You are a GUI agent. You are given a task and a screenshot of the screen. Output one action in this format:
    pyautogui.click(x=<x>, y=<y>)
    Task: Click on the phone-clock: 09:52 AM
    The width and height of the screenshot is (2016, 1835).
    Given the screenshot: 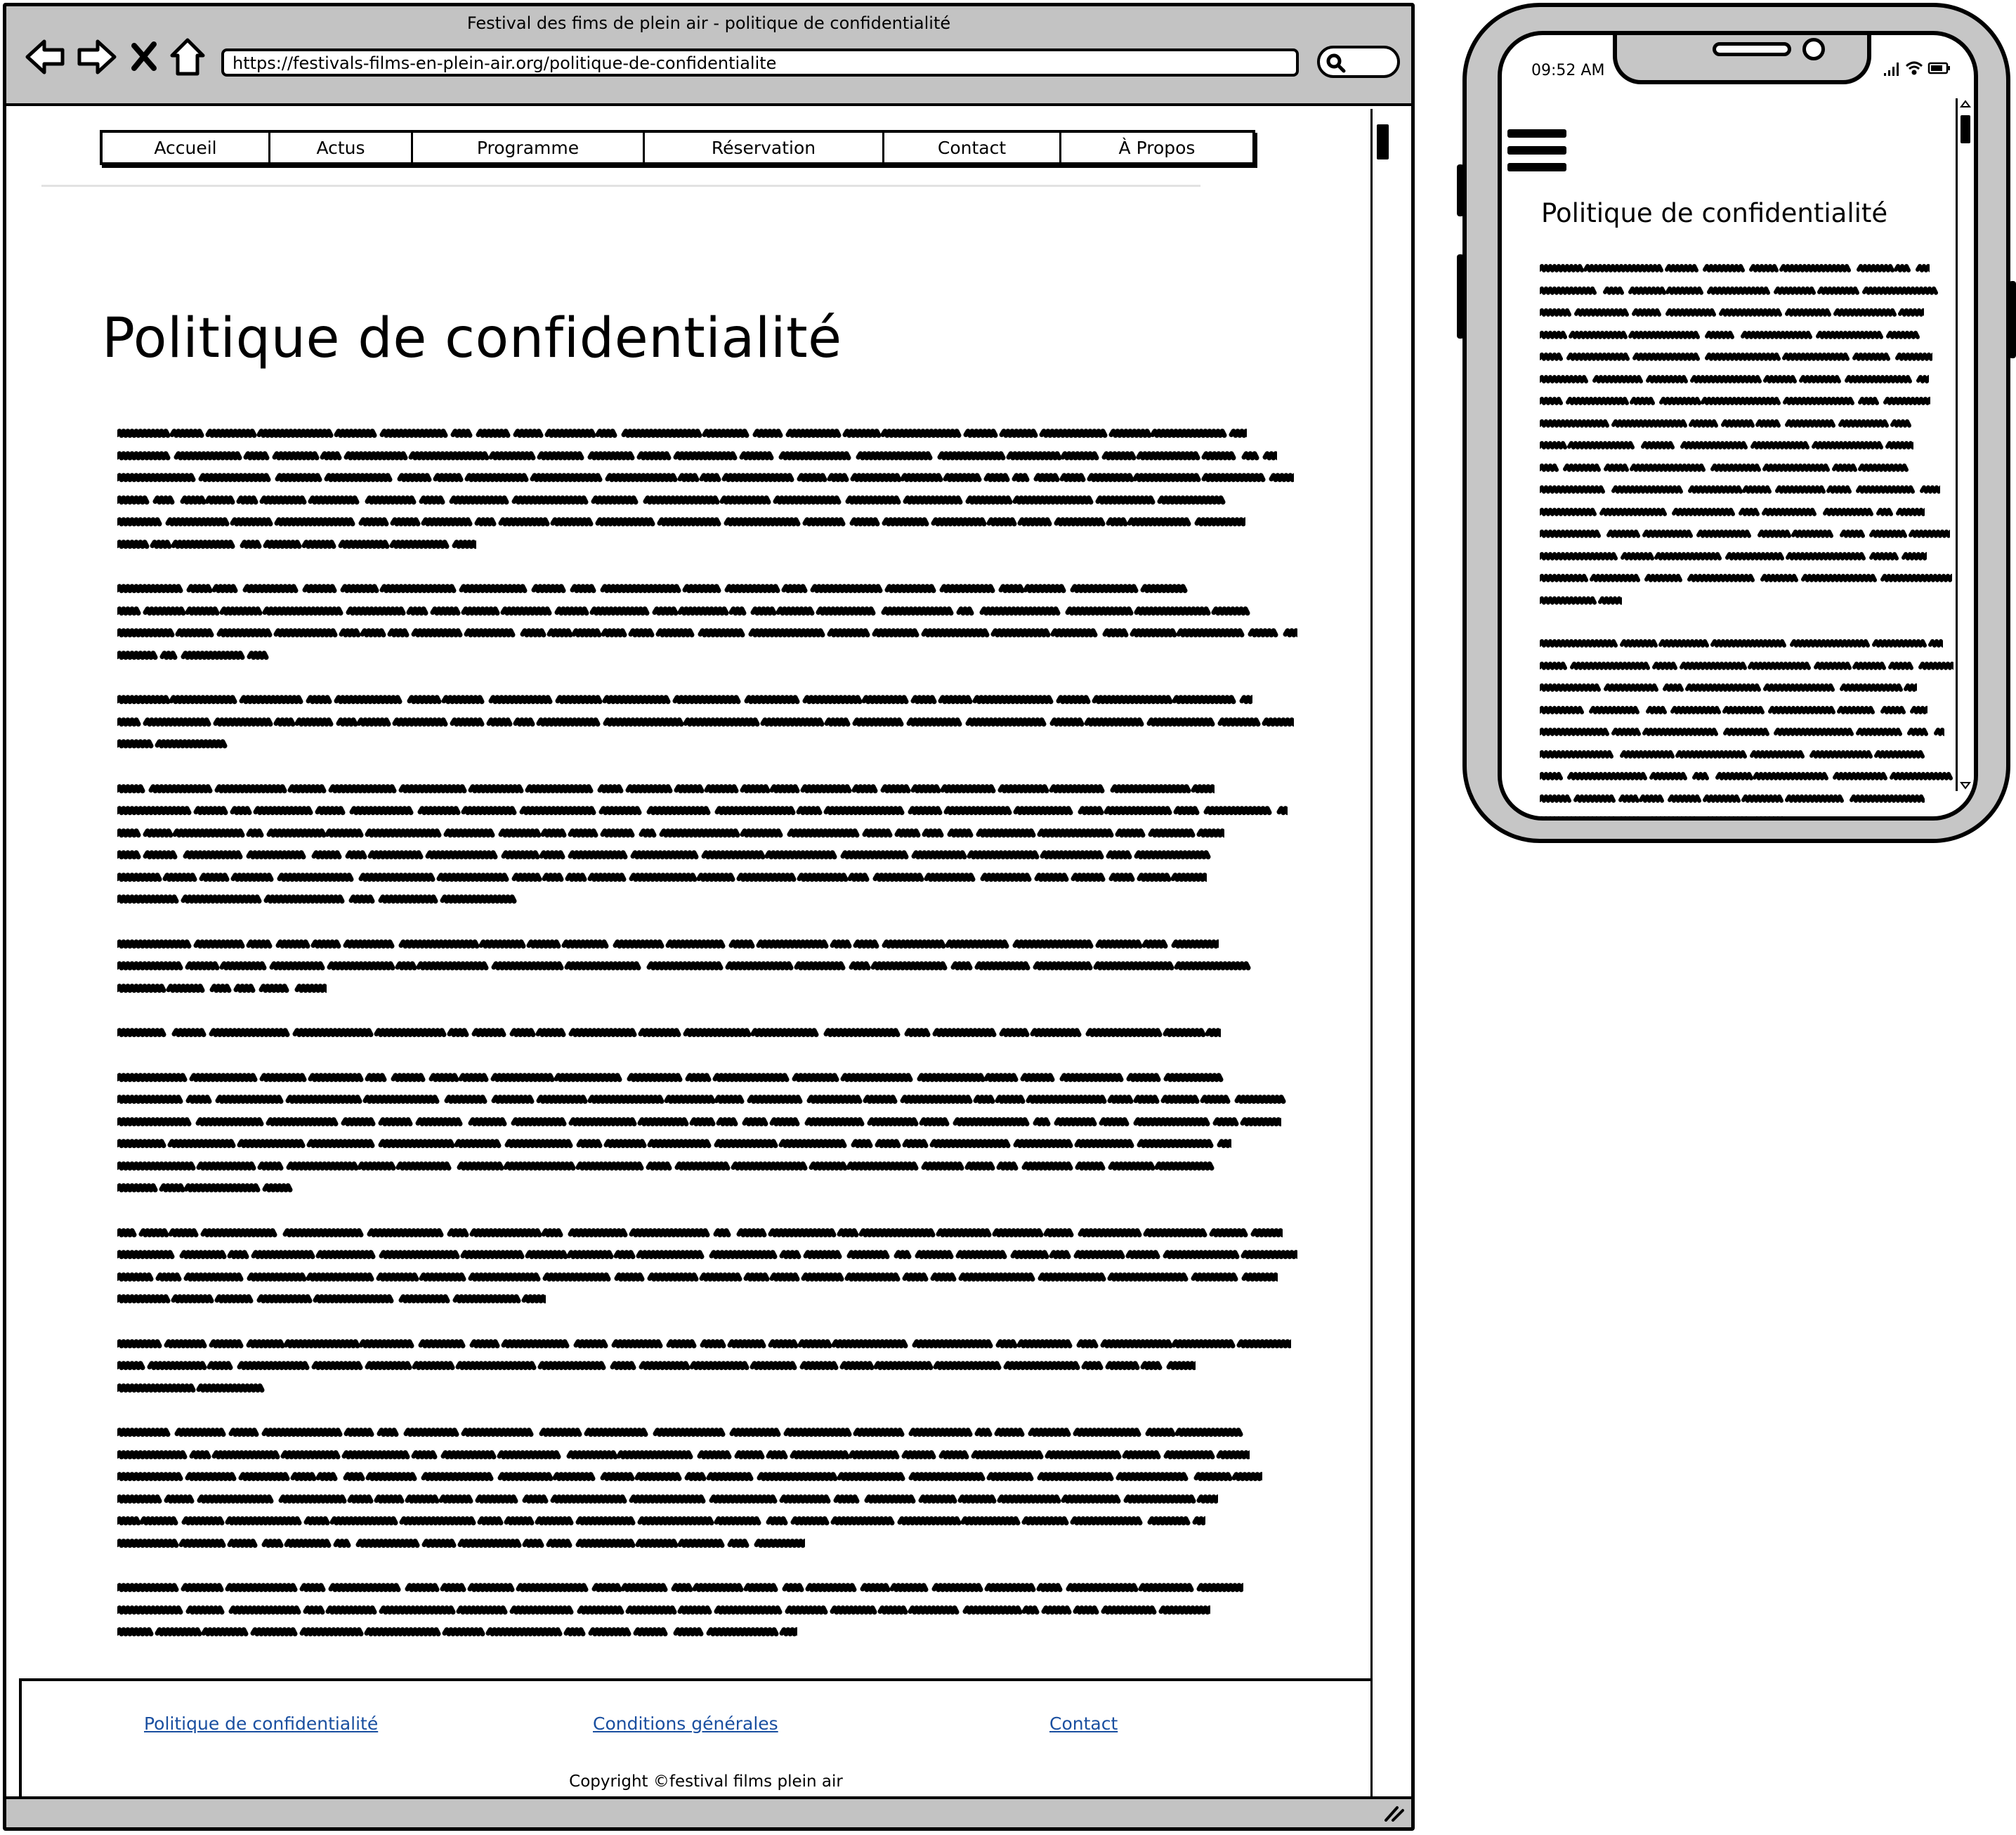 What is the action you would take?
    pyautogui.click(x=1568, y=70)
    